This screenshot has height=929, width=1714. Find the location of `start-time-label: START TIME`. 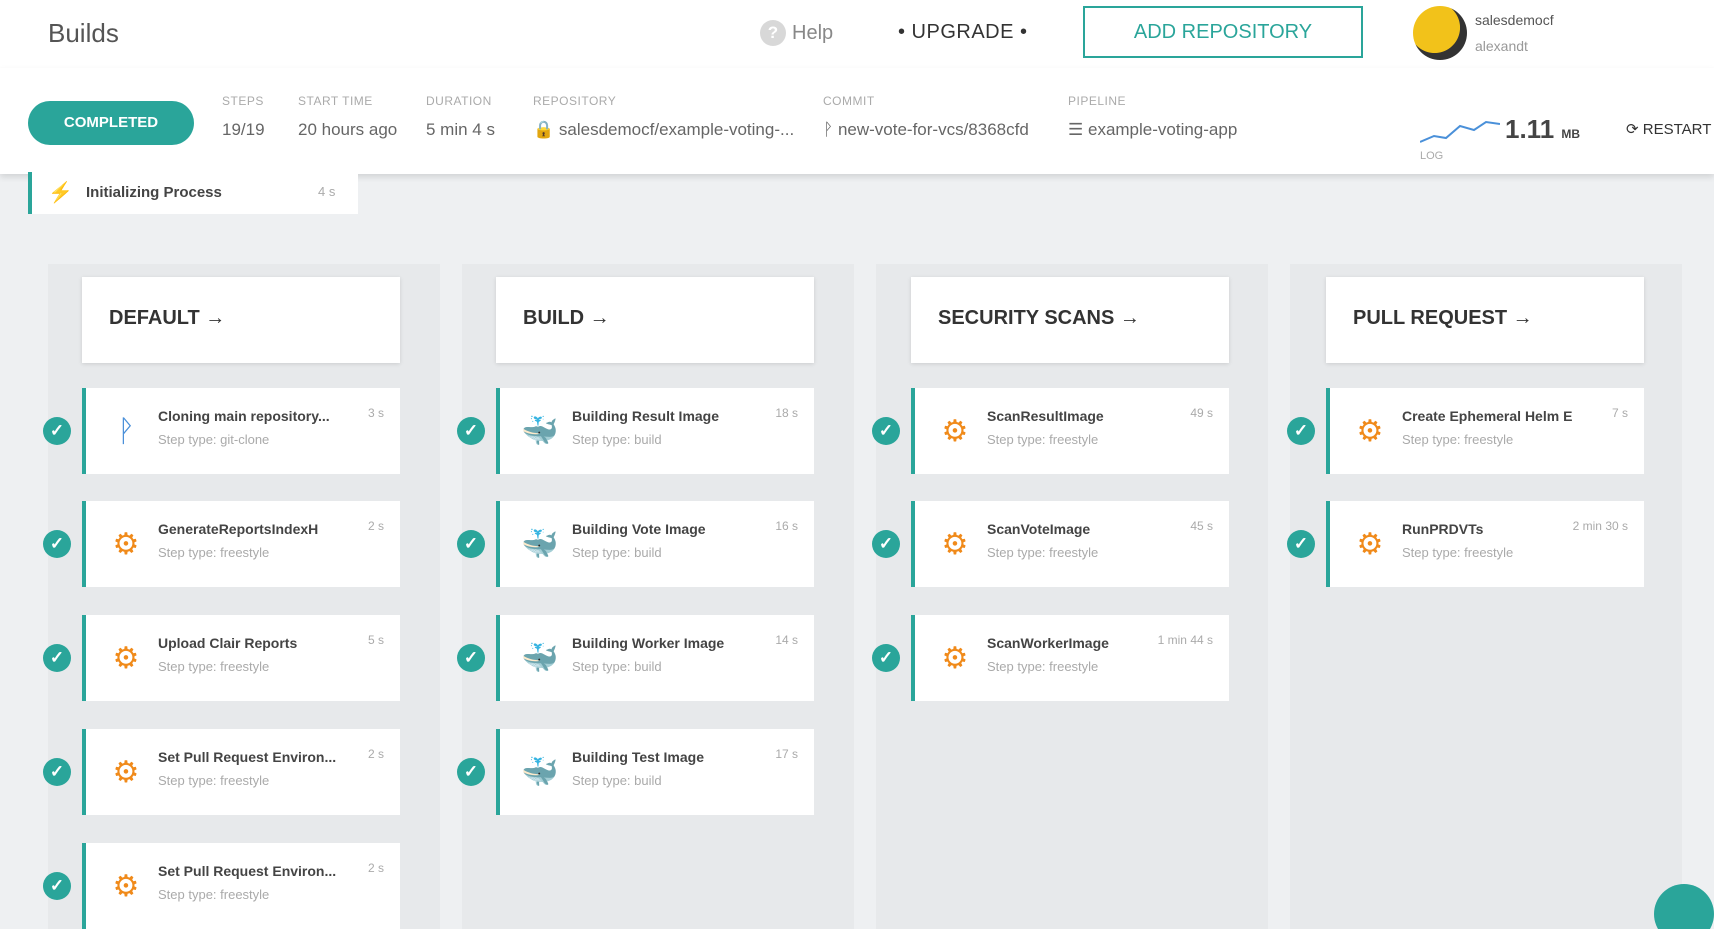

start-time-label: START TIME is located at coordinates (335, 101).